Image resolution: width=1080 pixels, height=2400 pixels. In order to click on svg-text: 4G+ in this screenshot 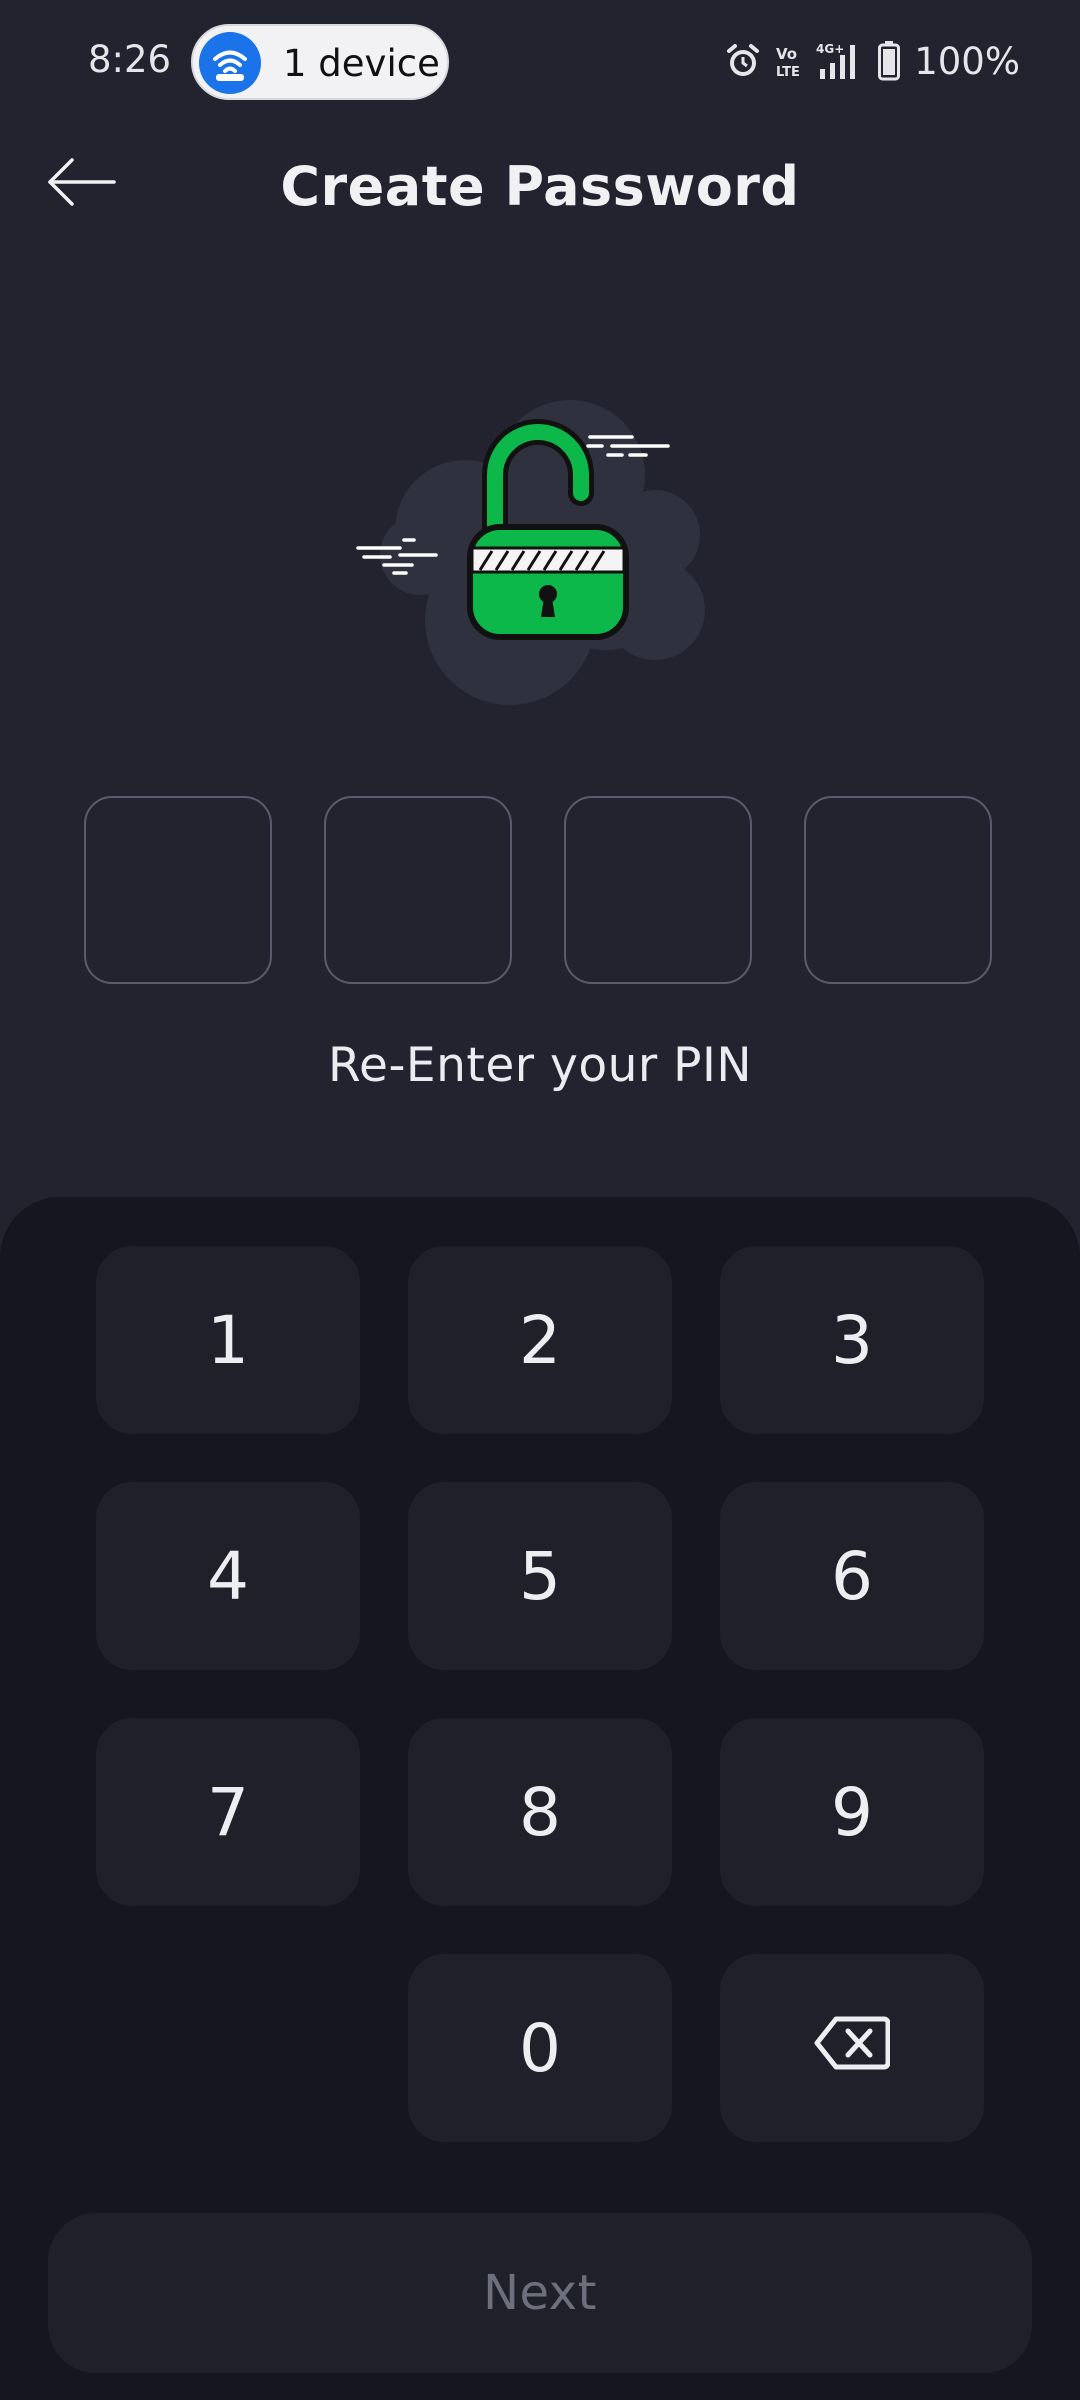, I will do `click(830, 49)`.